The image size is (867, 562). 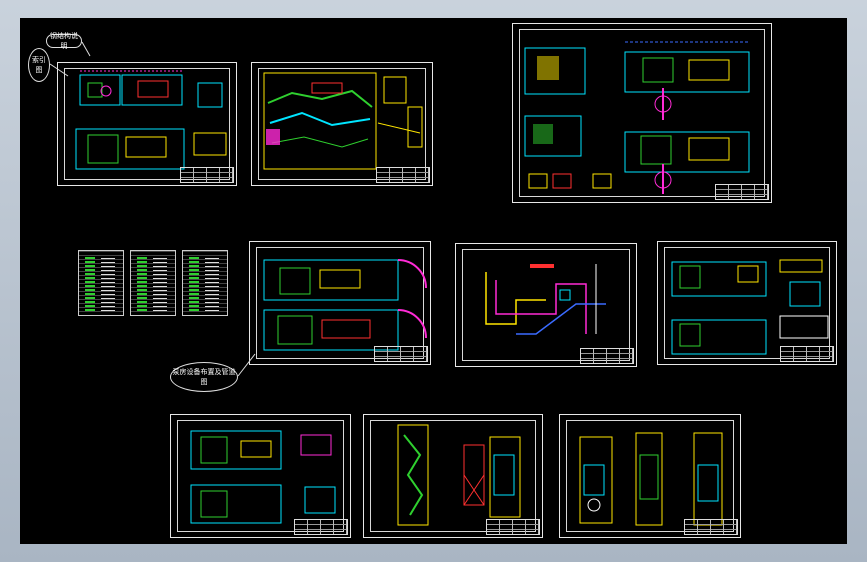 I want to click on annotation-callout: 钢结构说明, so click(x=64, y=41).